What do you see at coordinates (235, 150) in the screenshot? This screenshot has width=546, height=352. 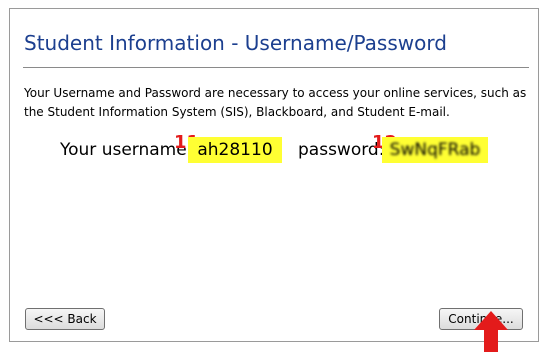 I see `username-value: ah28110` at bounding box center [235, 150].